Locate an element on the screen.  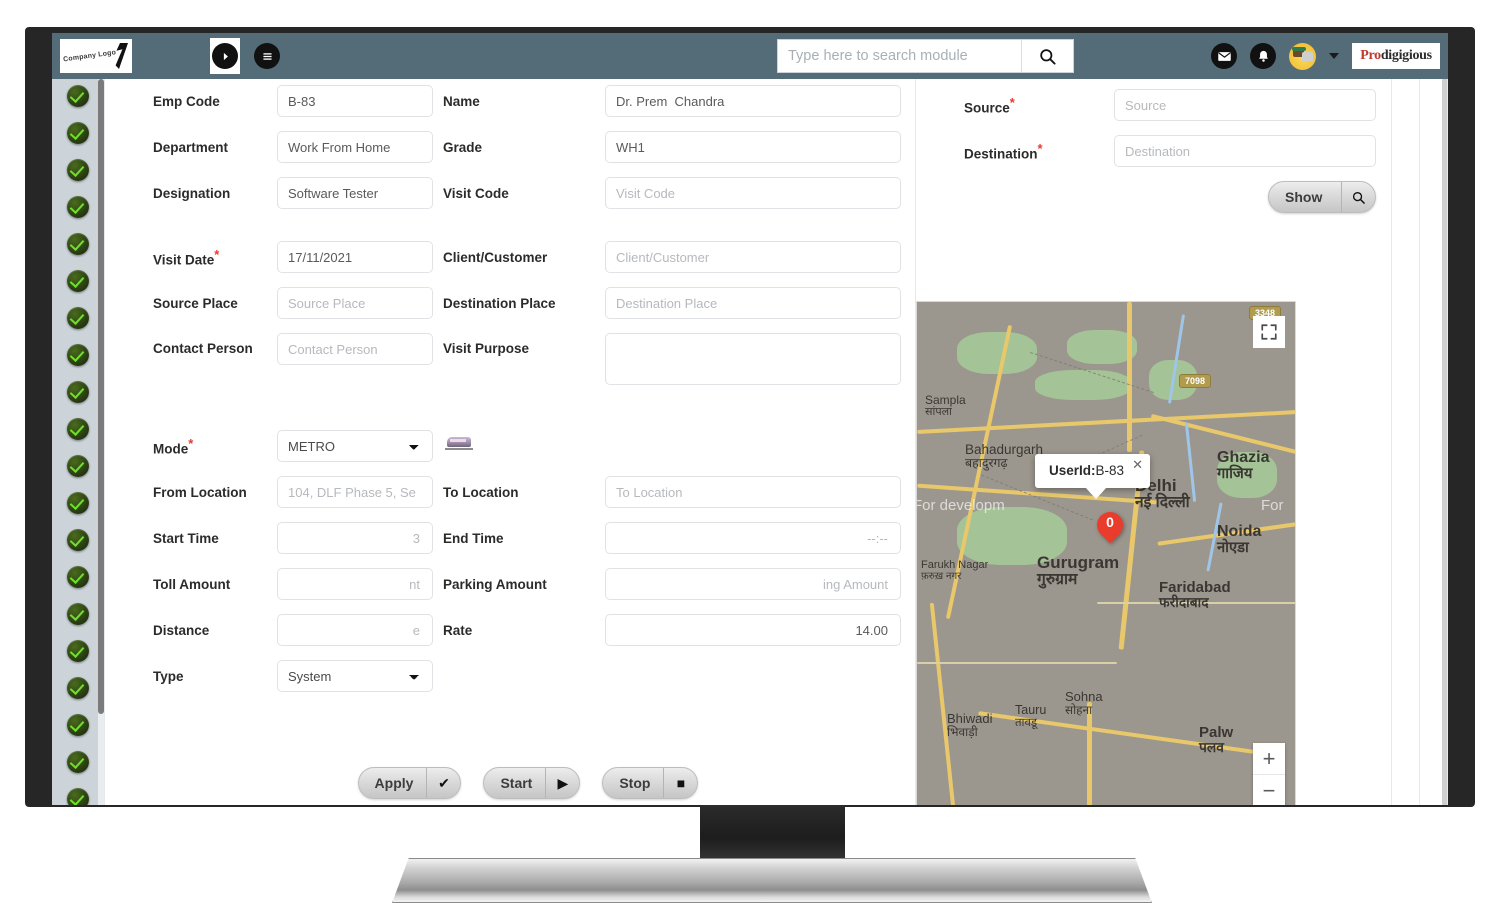
label-designation: Designation is located at coordinates (192, 193).